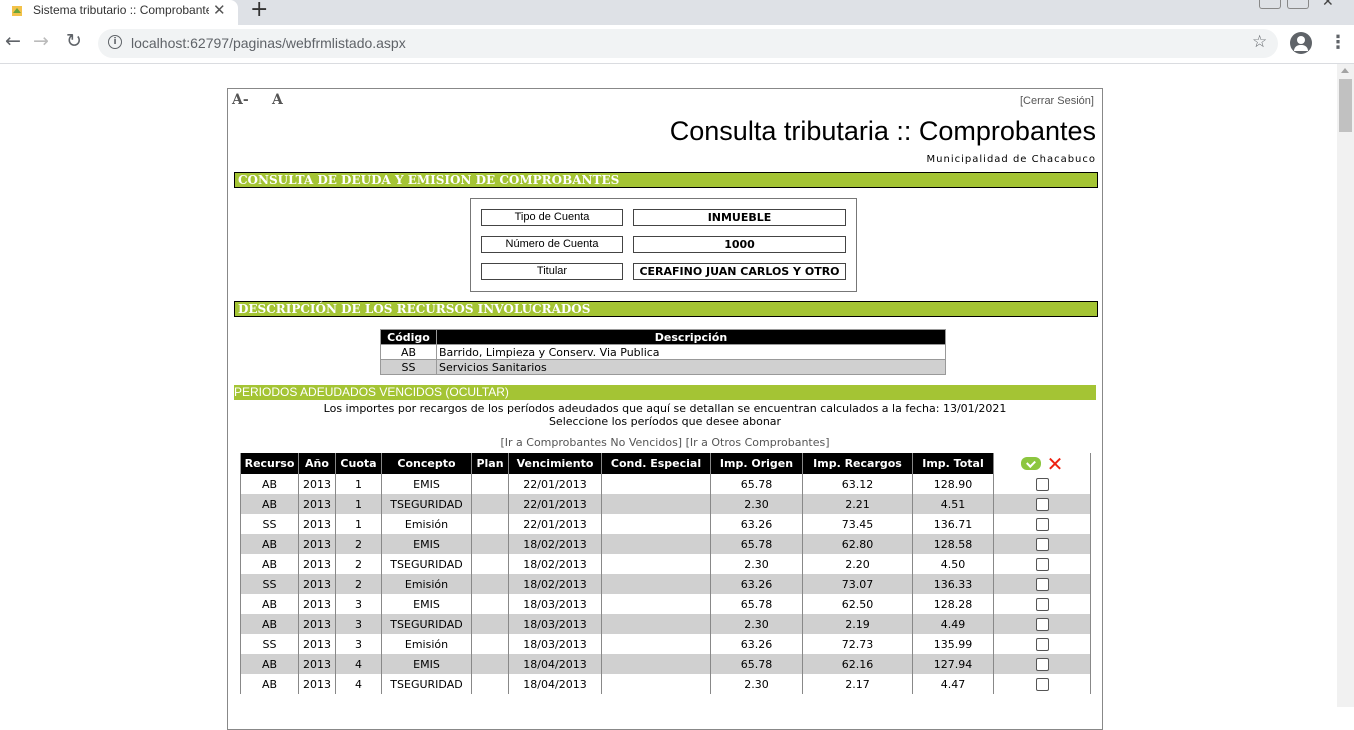  I want to click on reload-icon: ↻, so click(74, 41).